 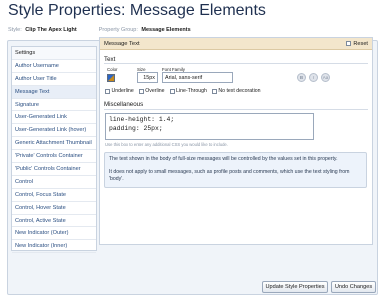 I want to click on style-value: Clip The Apex Light, so click(x=51, y=30).